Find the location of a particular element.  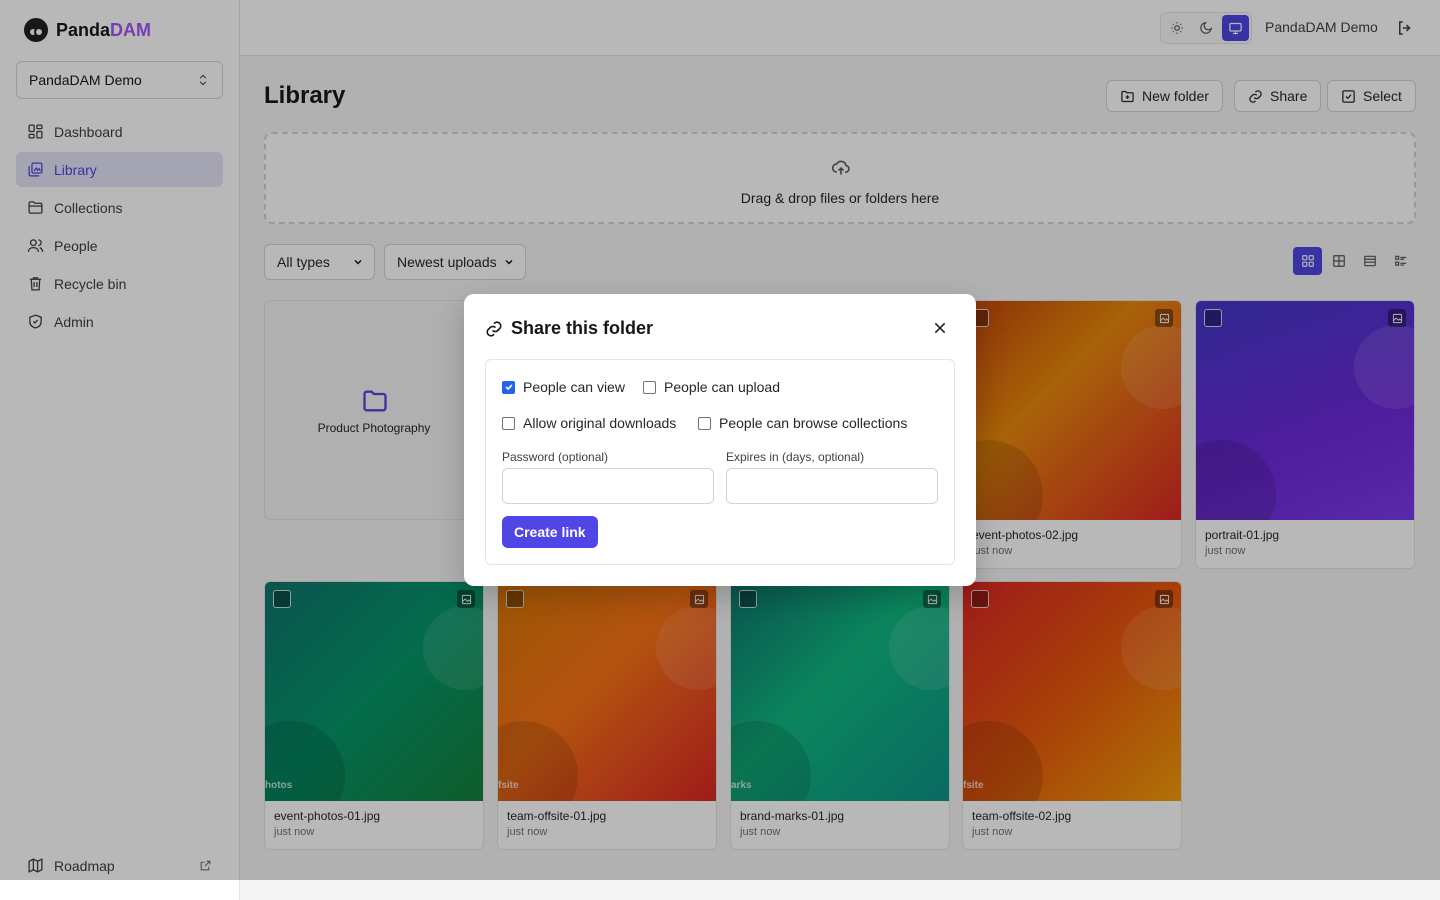

expires-input is located at coordinates (832, 486).